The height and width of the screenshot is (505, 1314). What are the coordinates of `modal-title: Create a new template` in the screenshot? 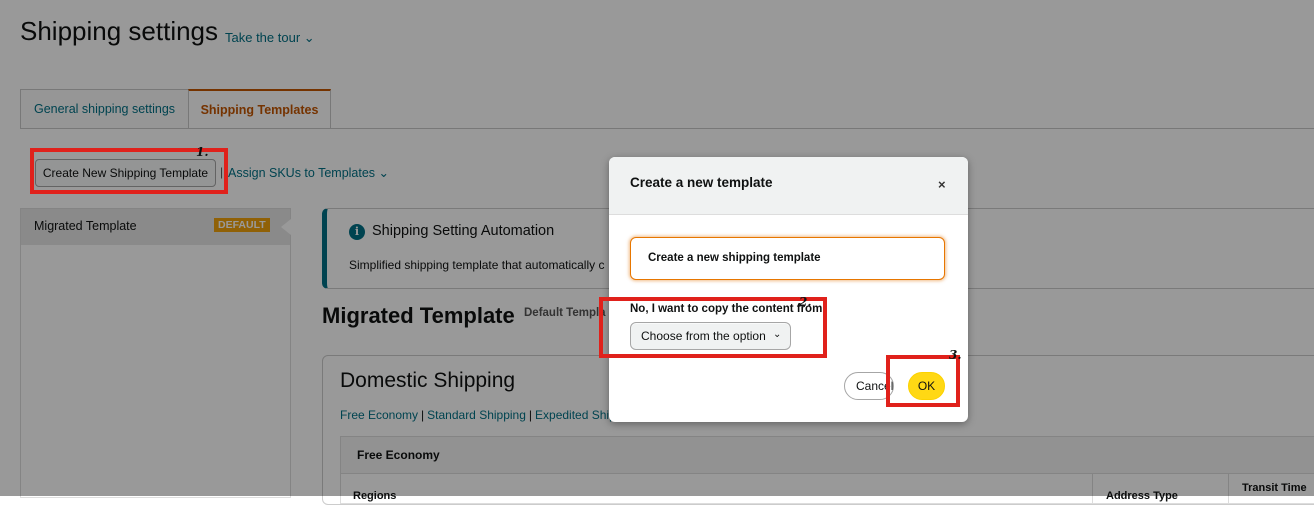 It's located at (701, 182).